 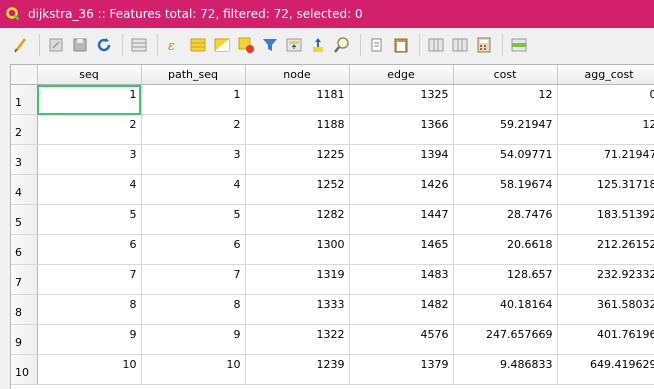 What do you see at coordinates (505, 309) in the screenshot?
I see `table-cell: 40.18164` at bounding box center [505, 309].